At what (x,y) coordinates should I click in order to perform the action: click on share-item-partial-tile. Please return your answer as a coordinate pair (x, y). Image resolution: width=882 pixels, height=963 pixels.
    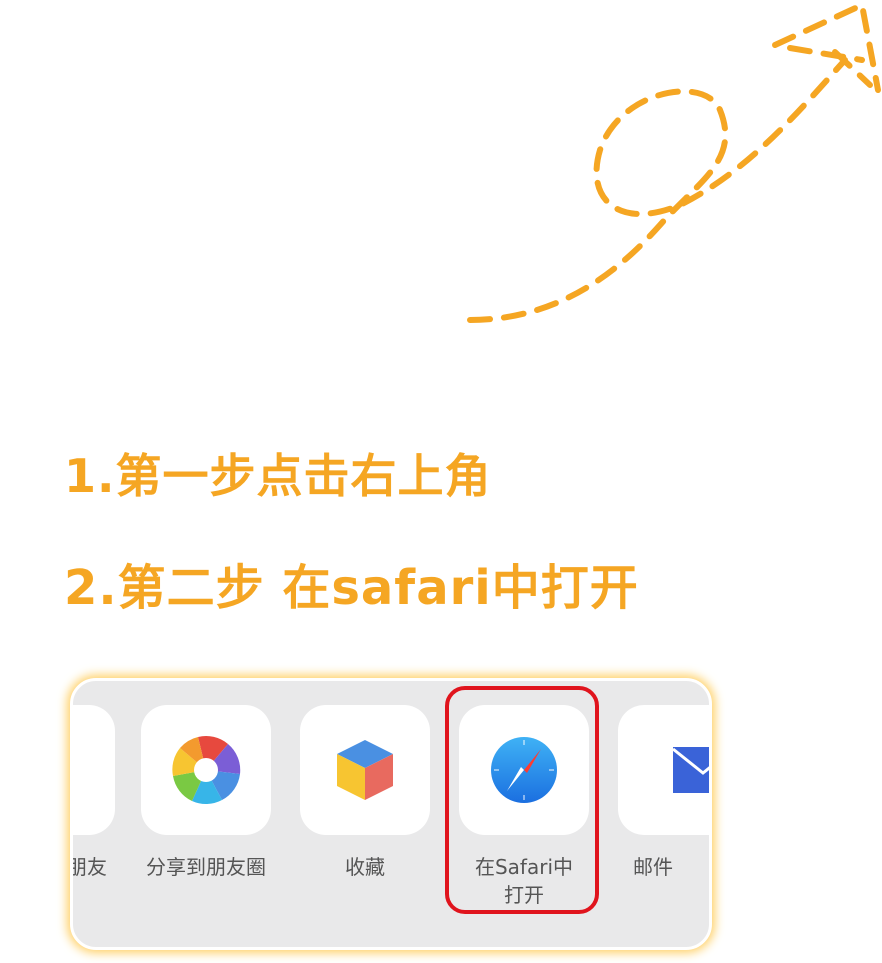
    Looking at the image, I should click on (94, 770).